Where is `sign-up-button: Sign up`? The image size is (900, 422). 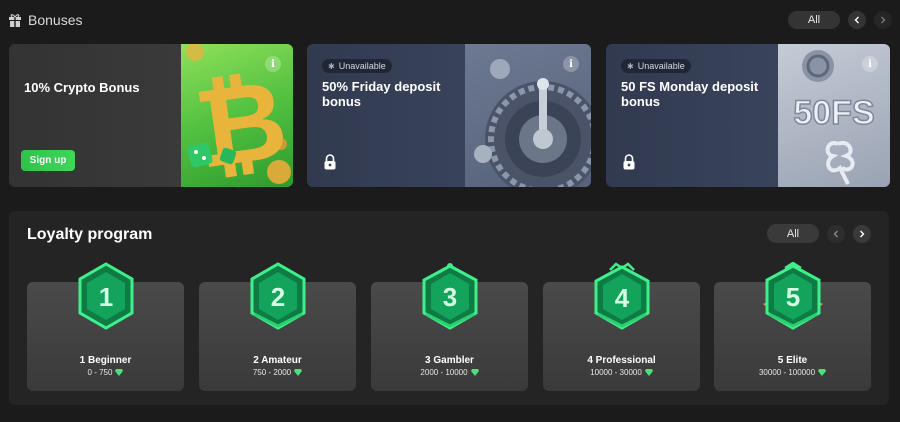 sign-up-button: Sign up is located at coordinates (48, 160).